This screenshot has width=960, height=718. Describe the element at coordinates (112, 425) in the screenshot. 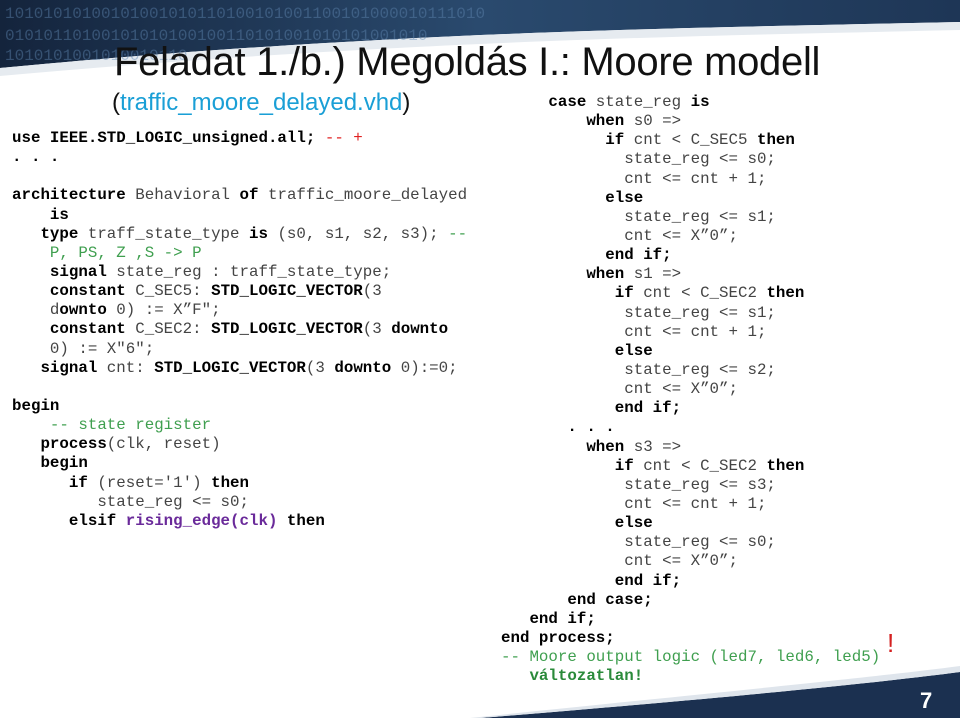

I see `code-token: -- state register` at that location.